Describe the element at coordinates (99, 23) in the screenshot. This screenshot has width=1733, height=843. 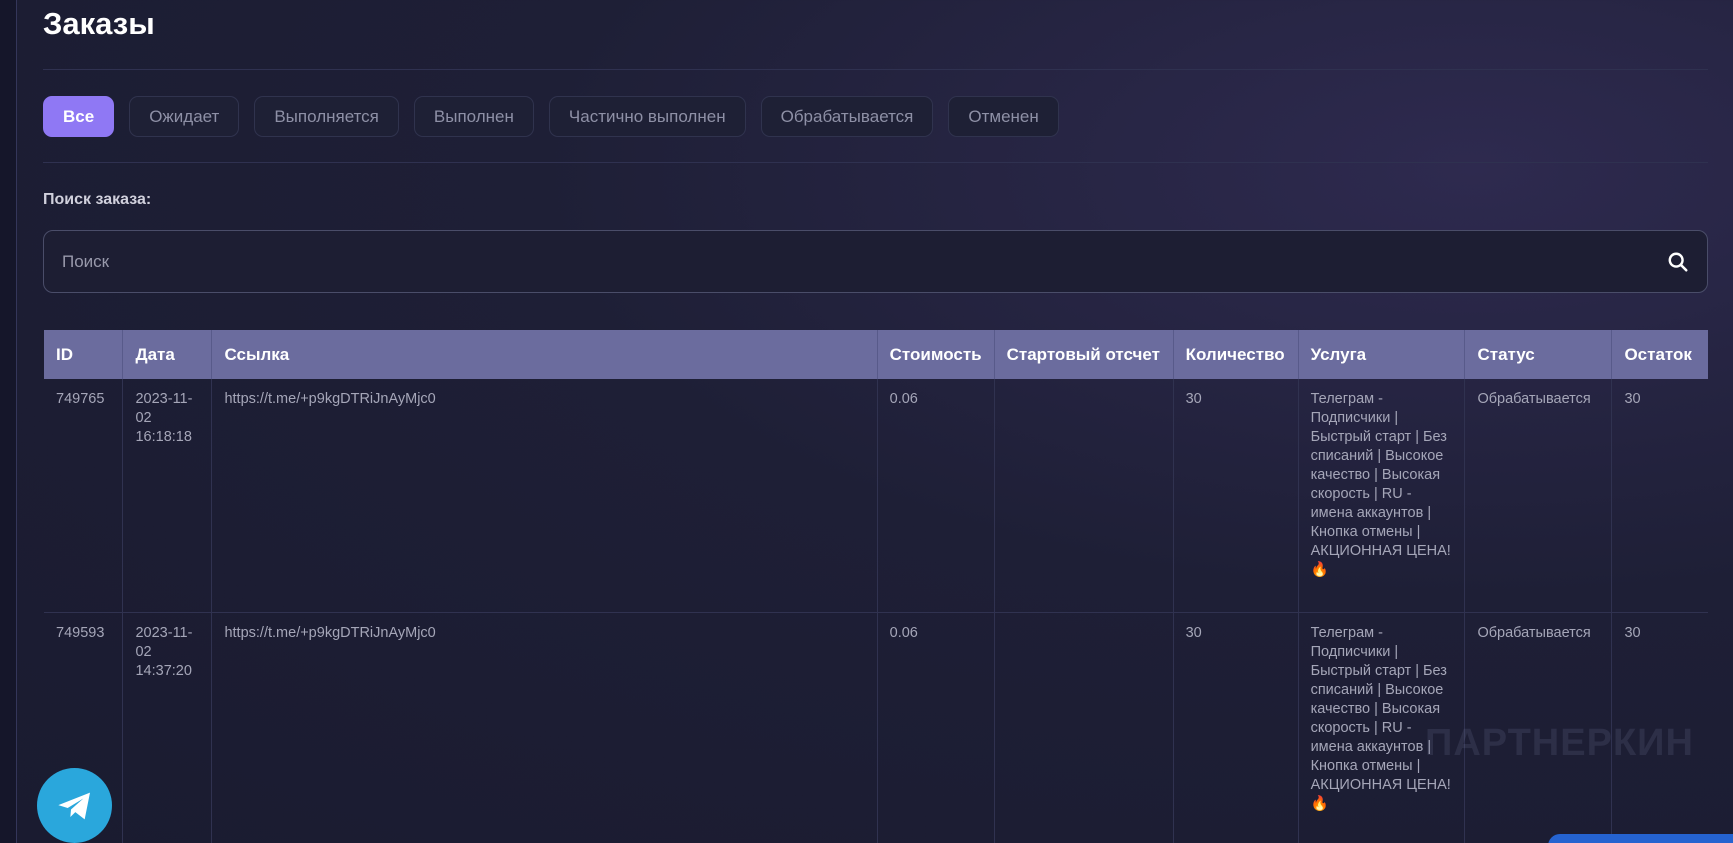
I see `page-title: Заказы` at that location.